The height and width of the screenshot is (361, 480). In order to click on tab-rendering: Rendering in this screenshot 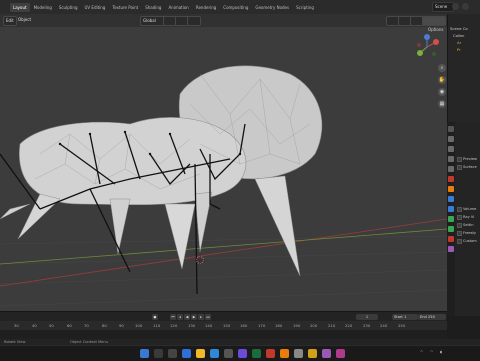, I will do `click(206, 7)`.